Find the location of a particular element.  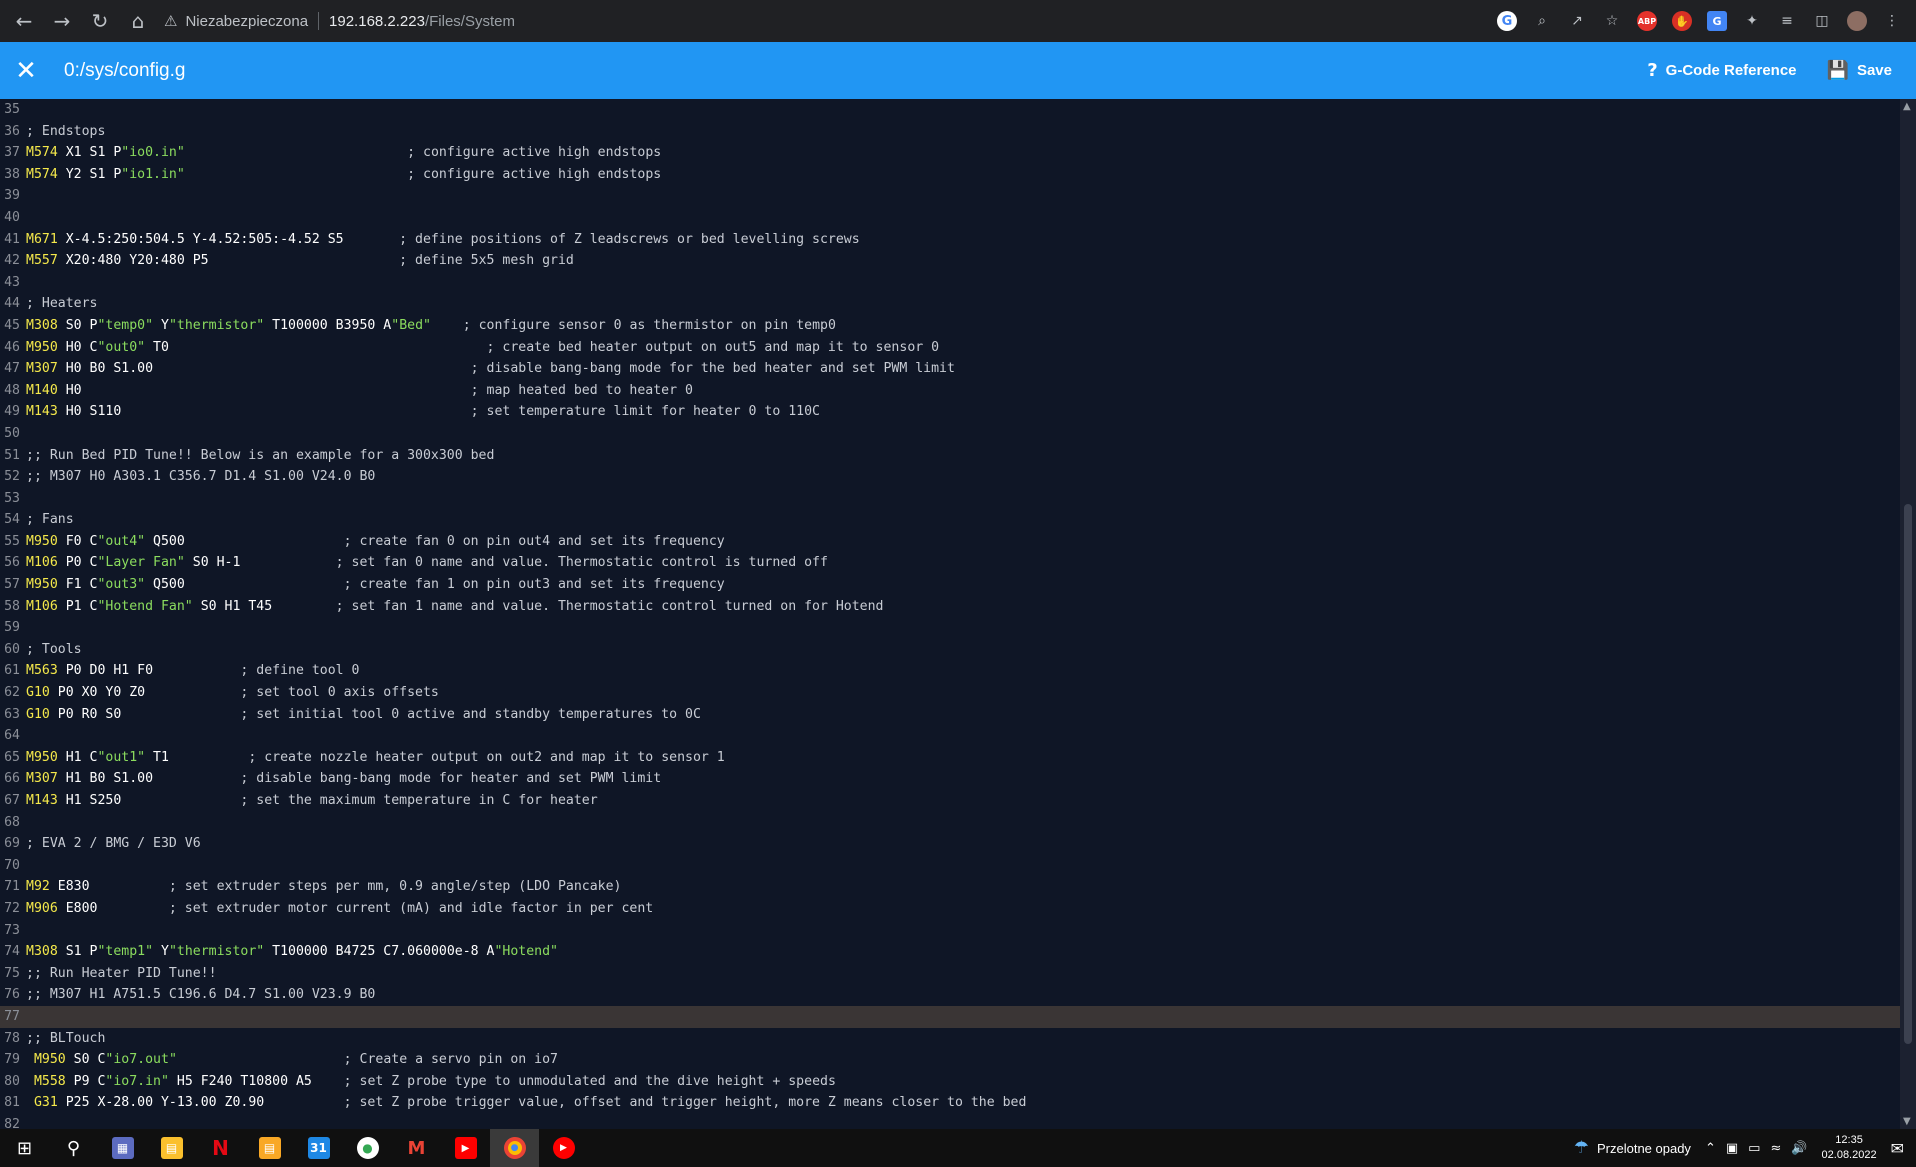

code-line: 59 is located at coordinates (950, 628).